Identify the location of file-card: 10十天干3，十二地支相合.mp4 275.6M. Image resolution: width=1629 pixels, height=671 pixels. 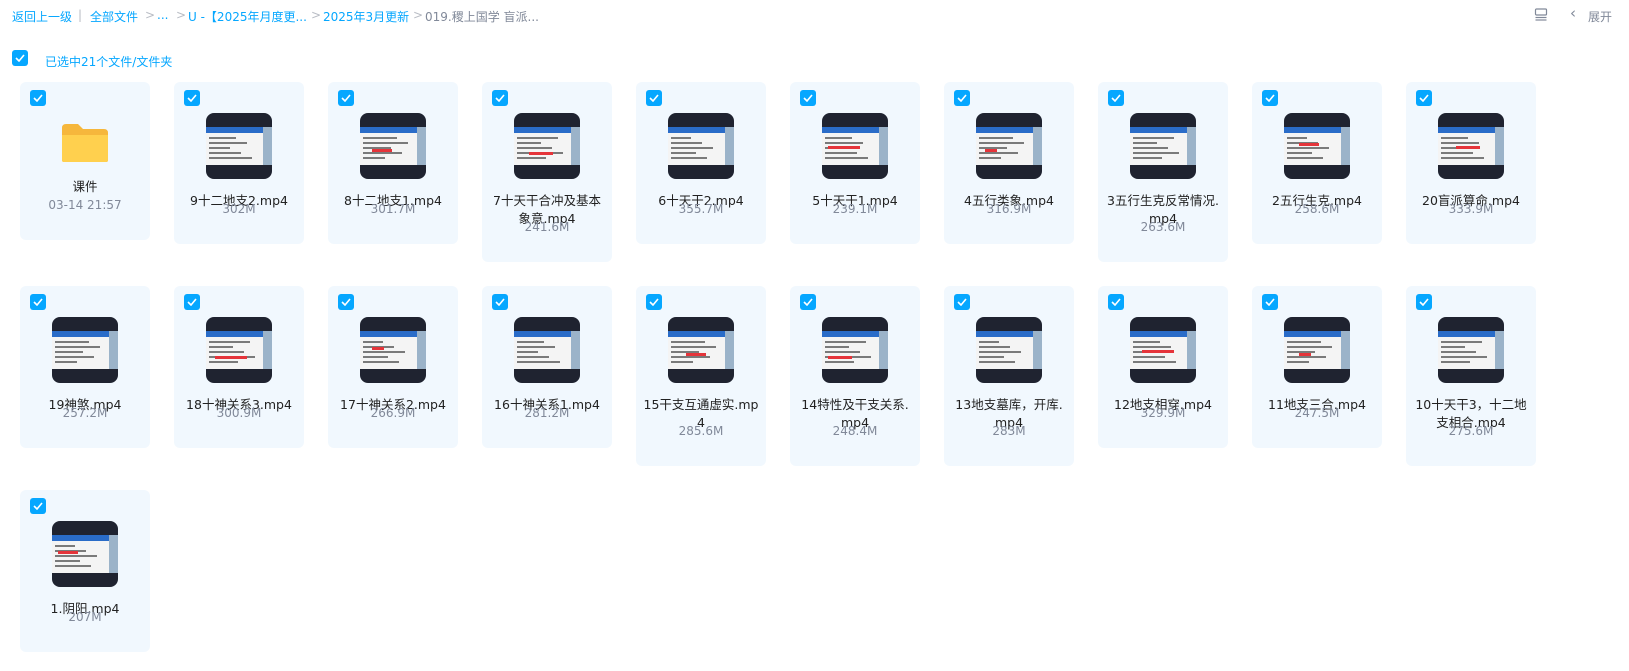
(1471, 376).